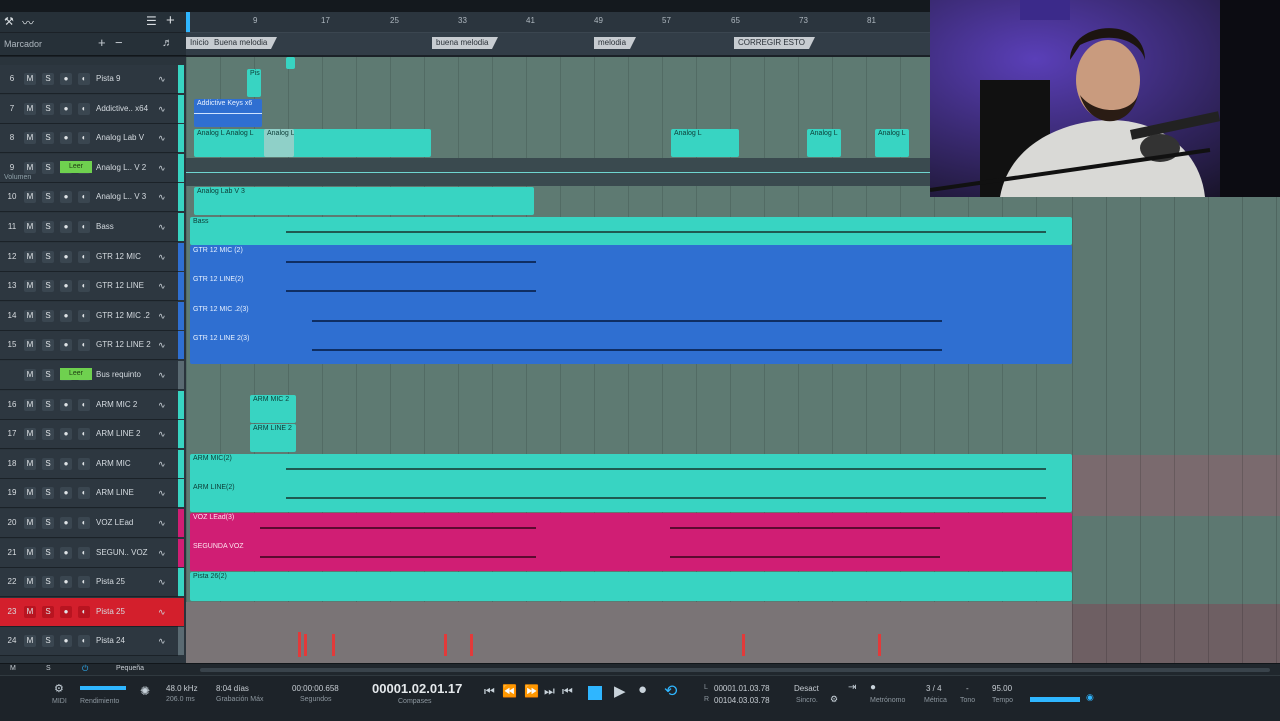  Describe the element at coordinates (92, 464) in the screenshot. I see `track-row: 18 M S ● ◐ ARM MIC ∿` at that location.